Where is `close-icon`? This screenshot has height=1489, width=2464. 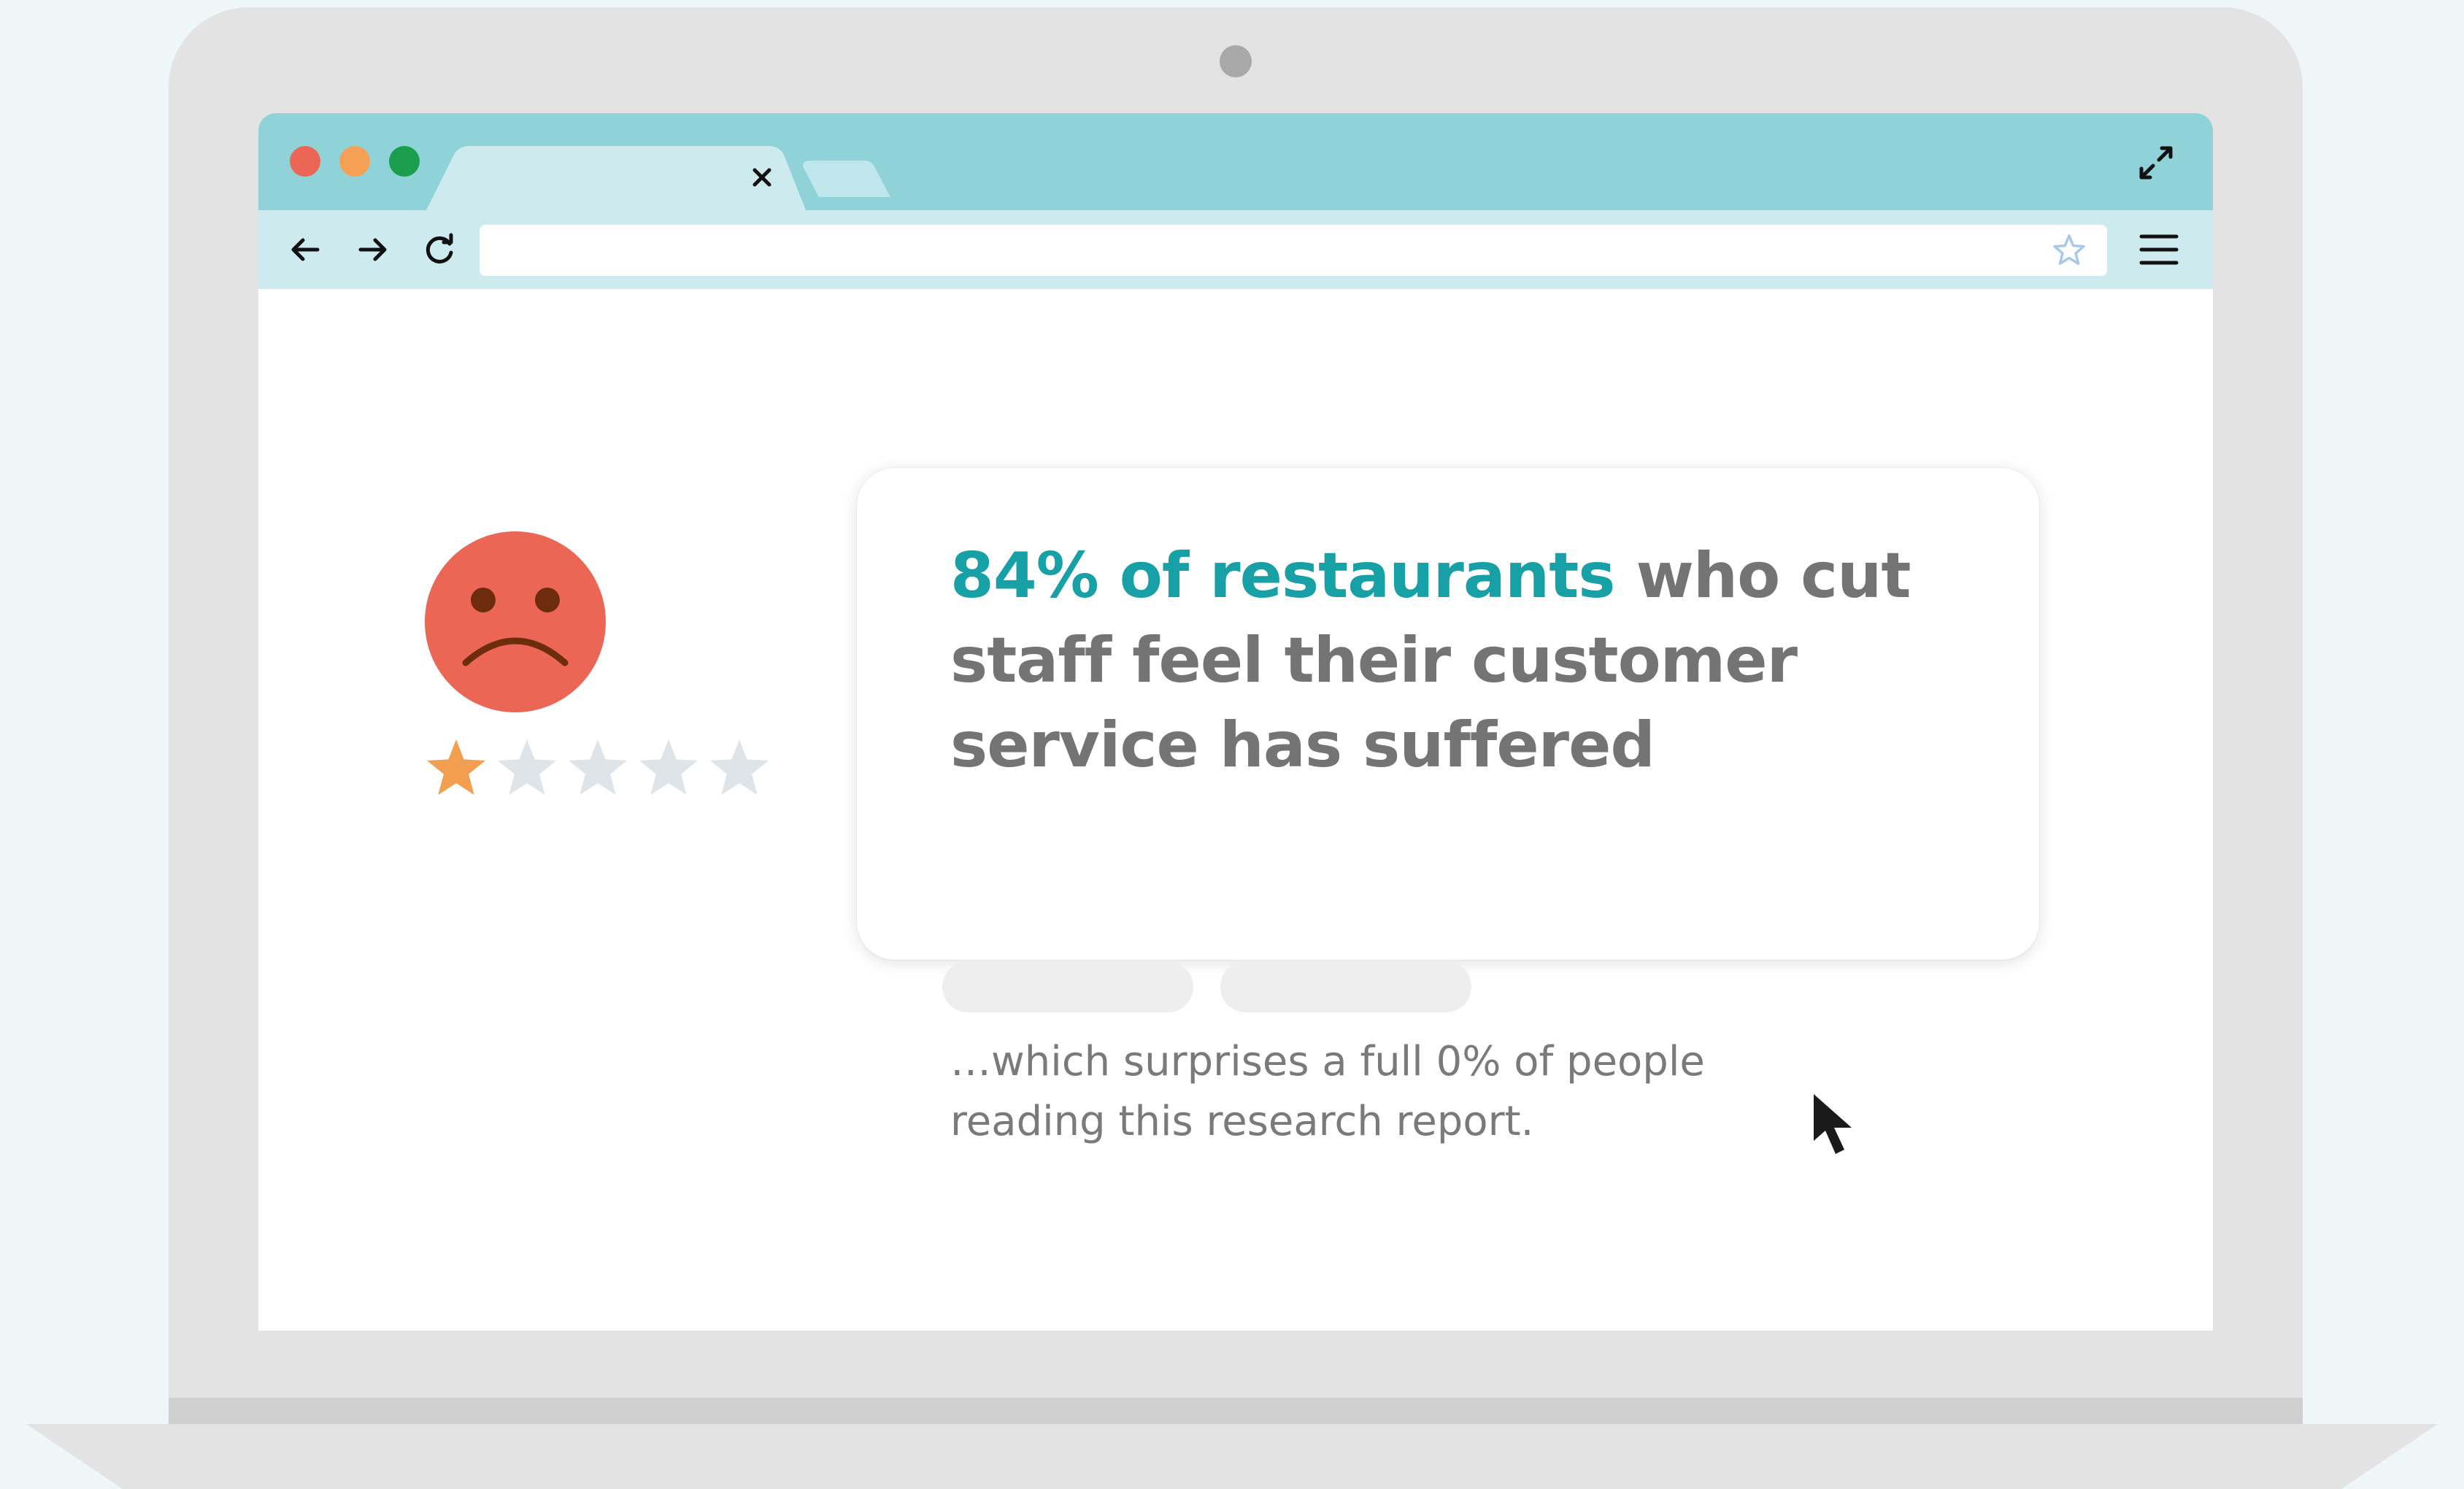
close-icon is located at coordinates (762, 177).